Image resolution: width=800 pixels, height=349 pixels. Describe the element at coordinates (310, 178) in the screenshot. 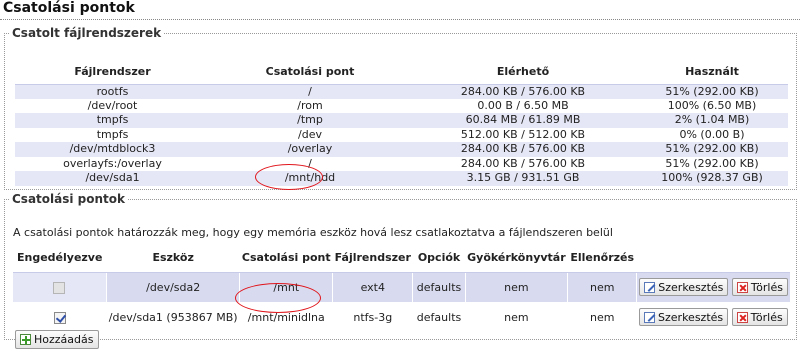

I see `mount-point-cell: /mnt/hdd` at that location.